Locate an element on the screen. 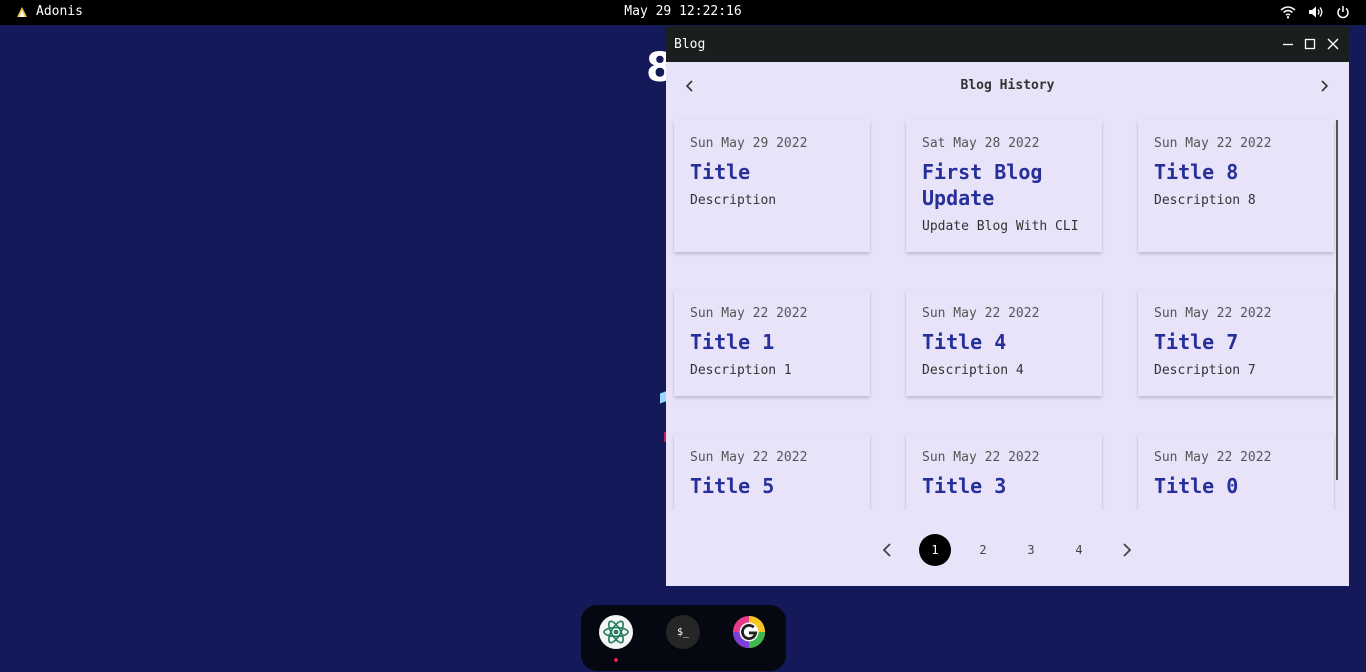 Image resolution: width=1366 pixels, height=672 pixels. next-page-button is located at coordinates (1127, 550).